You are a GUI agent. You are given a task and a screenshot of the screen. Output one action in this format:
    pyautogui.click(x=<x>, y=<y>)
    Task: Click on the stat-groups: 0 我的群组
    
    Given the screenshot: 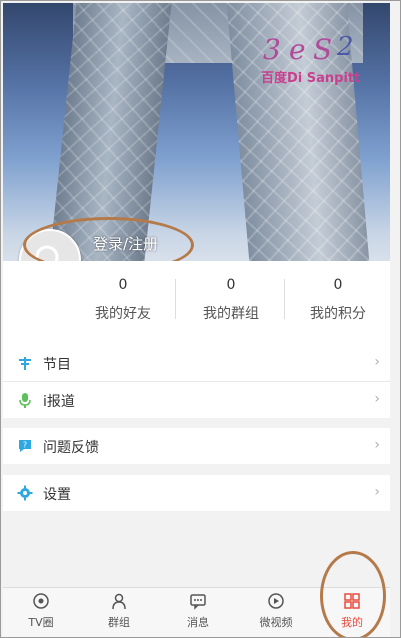 What is the action you would take?
    pyautogui.click(x=231, y=300)
    